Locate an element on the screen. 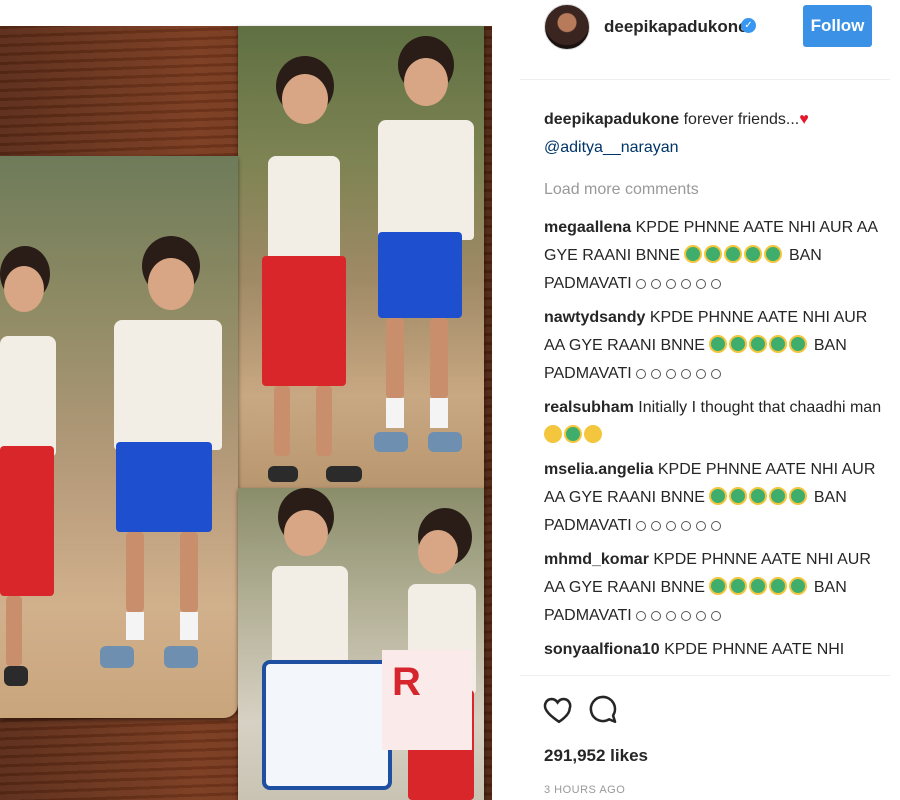  comment-item: sonyaalfiona10 KPDE PHNNE AATE NHI is located at coordinates (714, 650).